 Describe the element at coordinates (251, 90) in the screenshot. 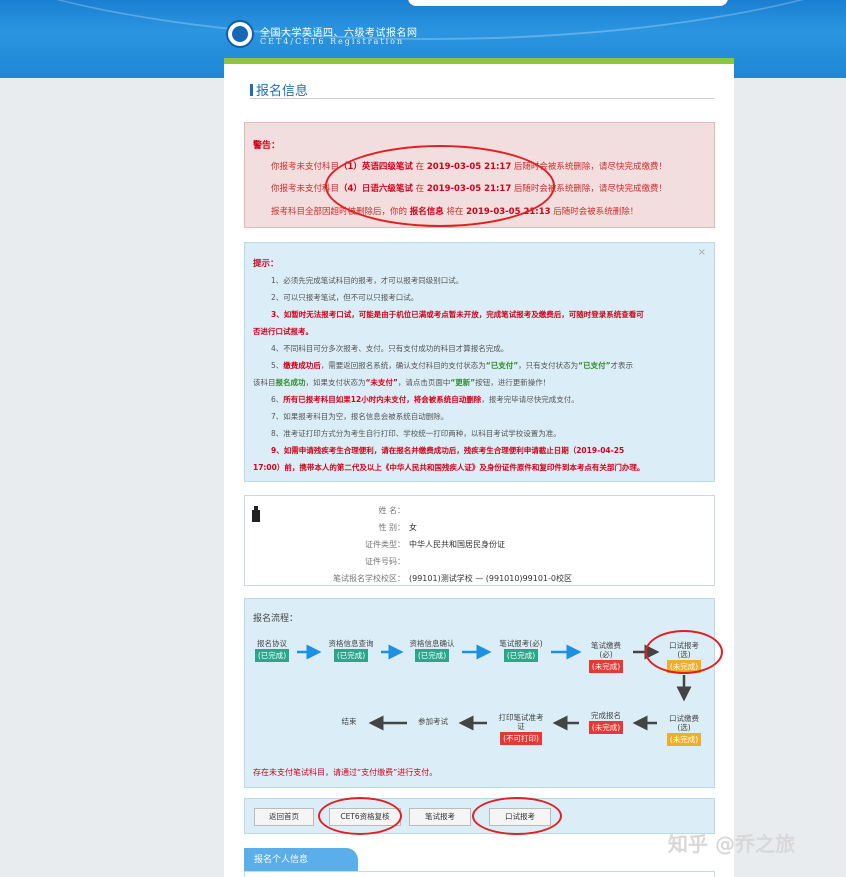

I see `title-bar-icon` at that location.